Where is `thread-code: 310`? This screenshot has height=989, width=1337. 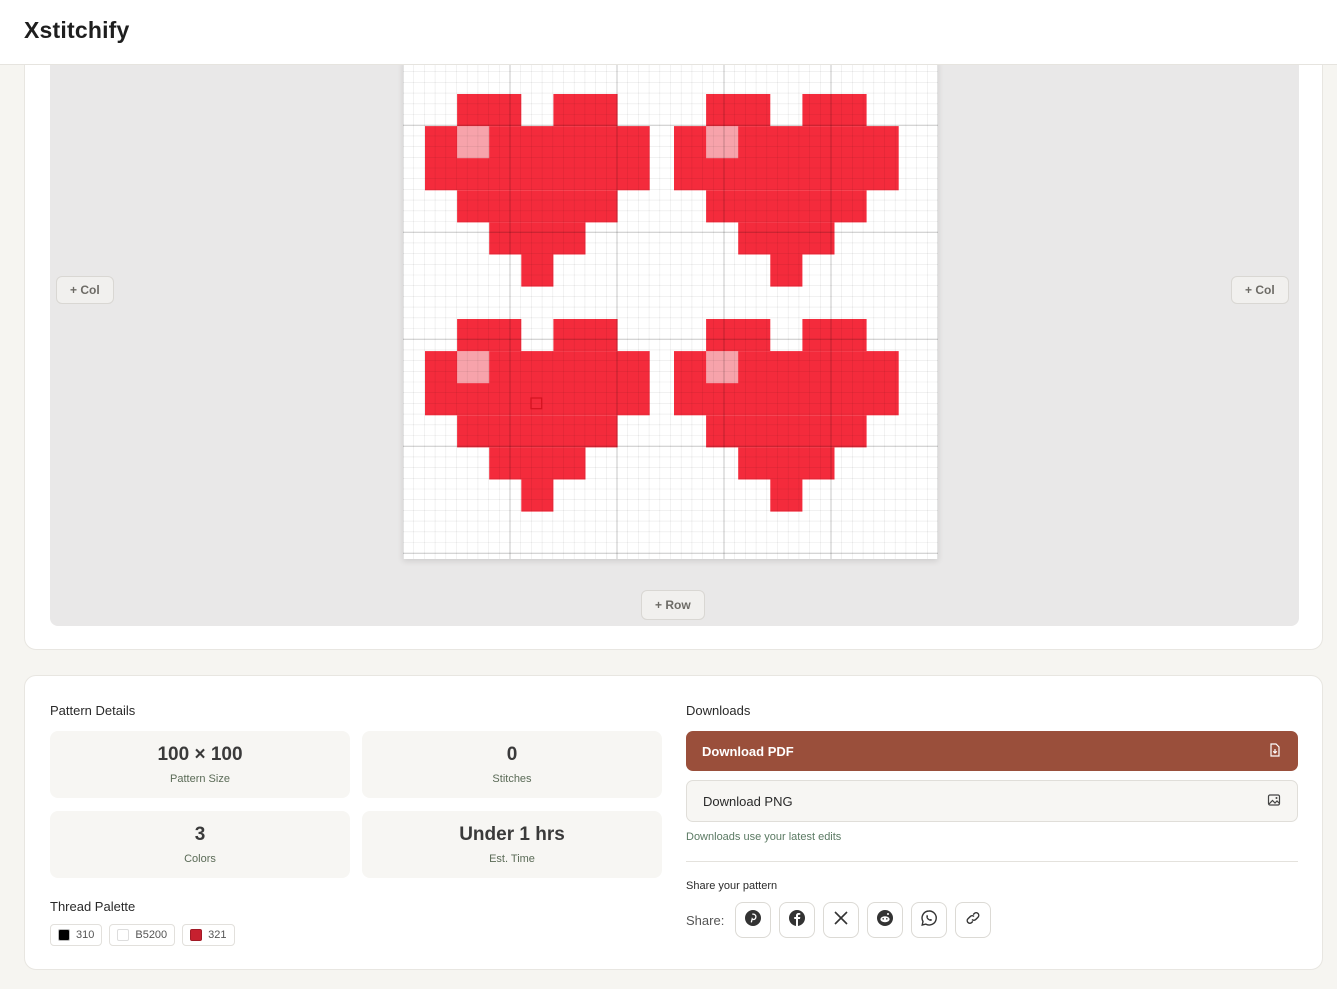 thread-code: 310 is located at coordinates (85, 935).